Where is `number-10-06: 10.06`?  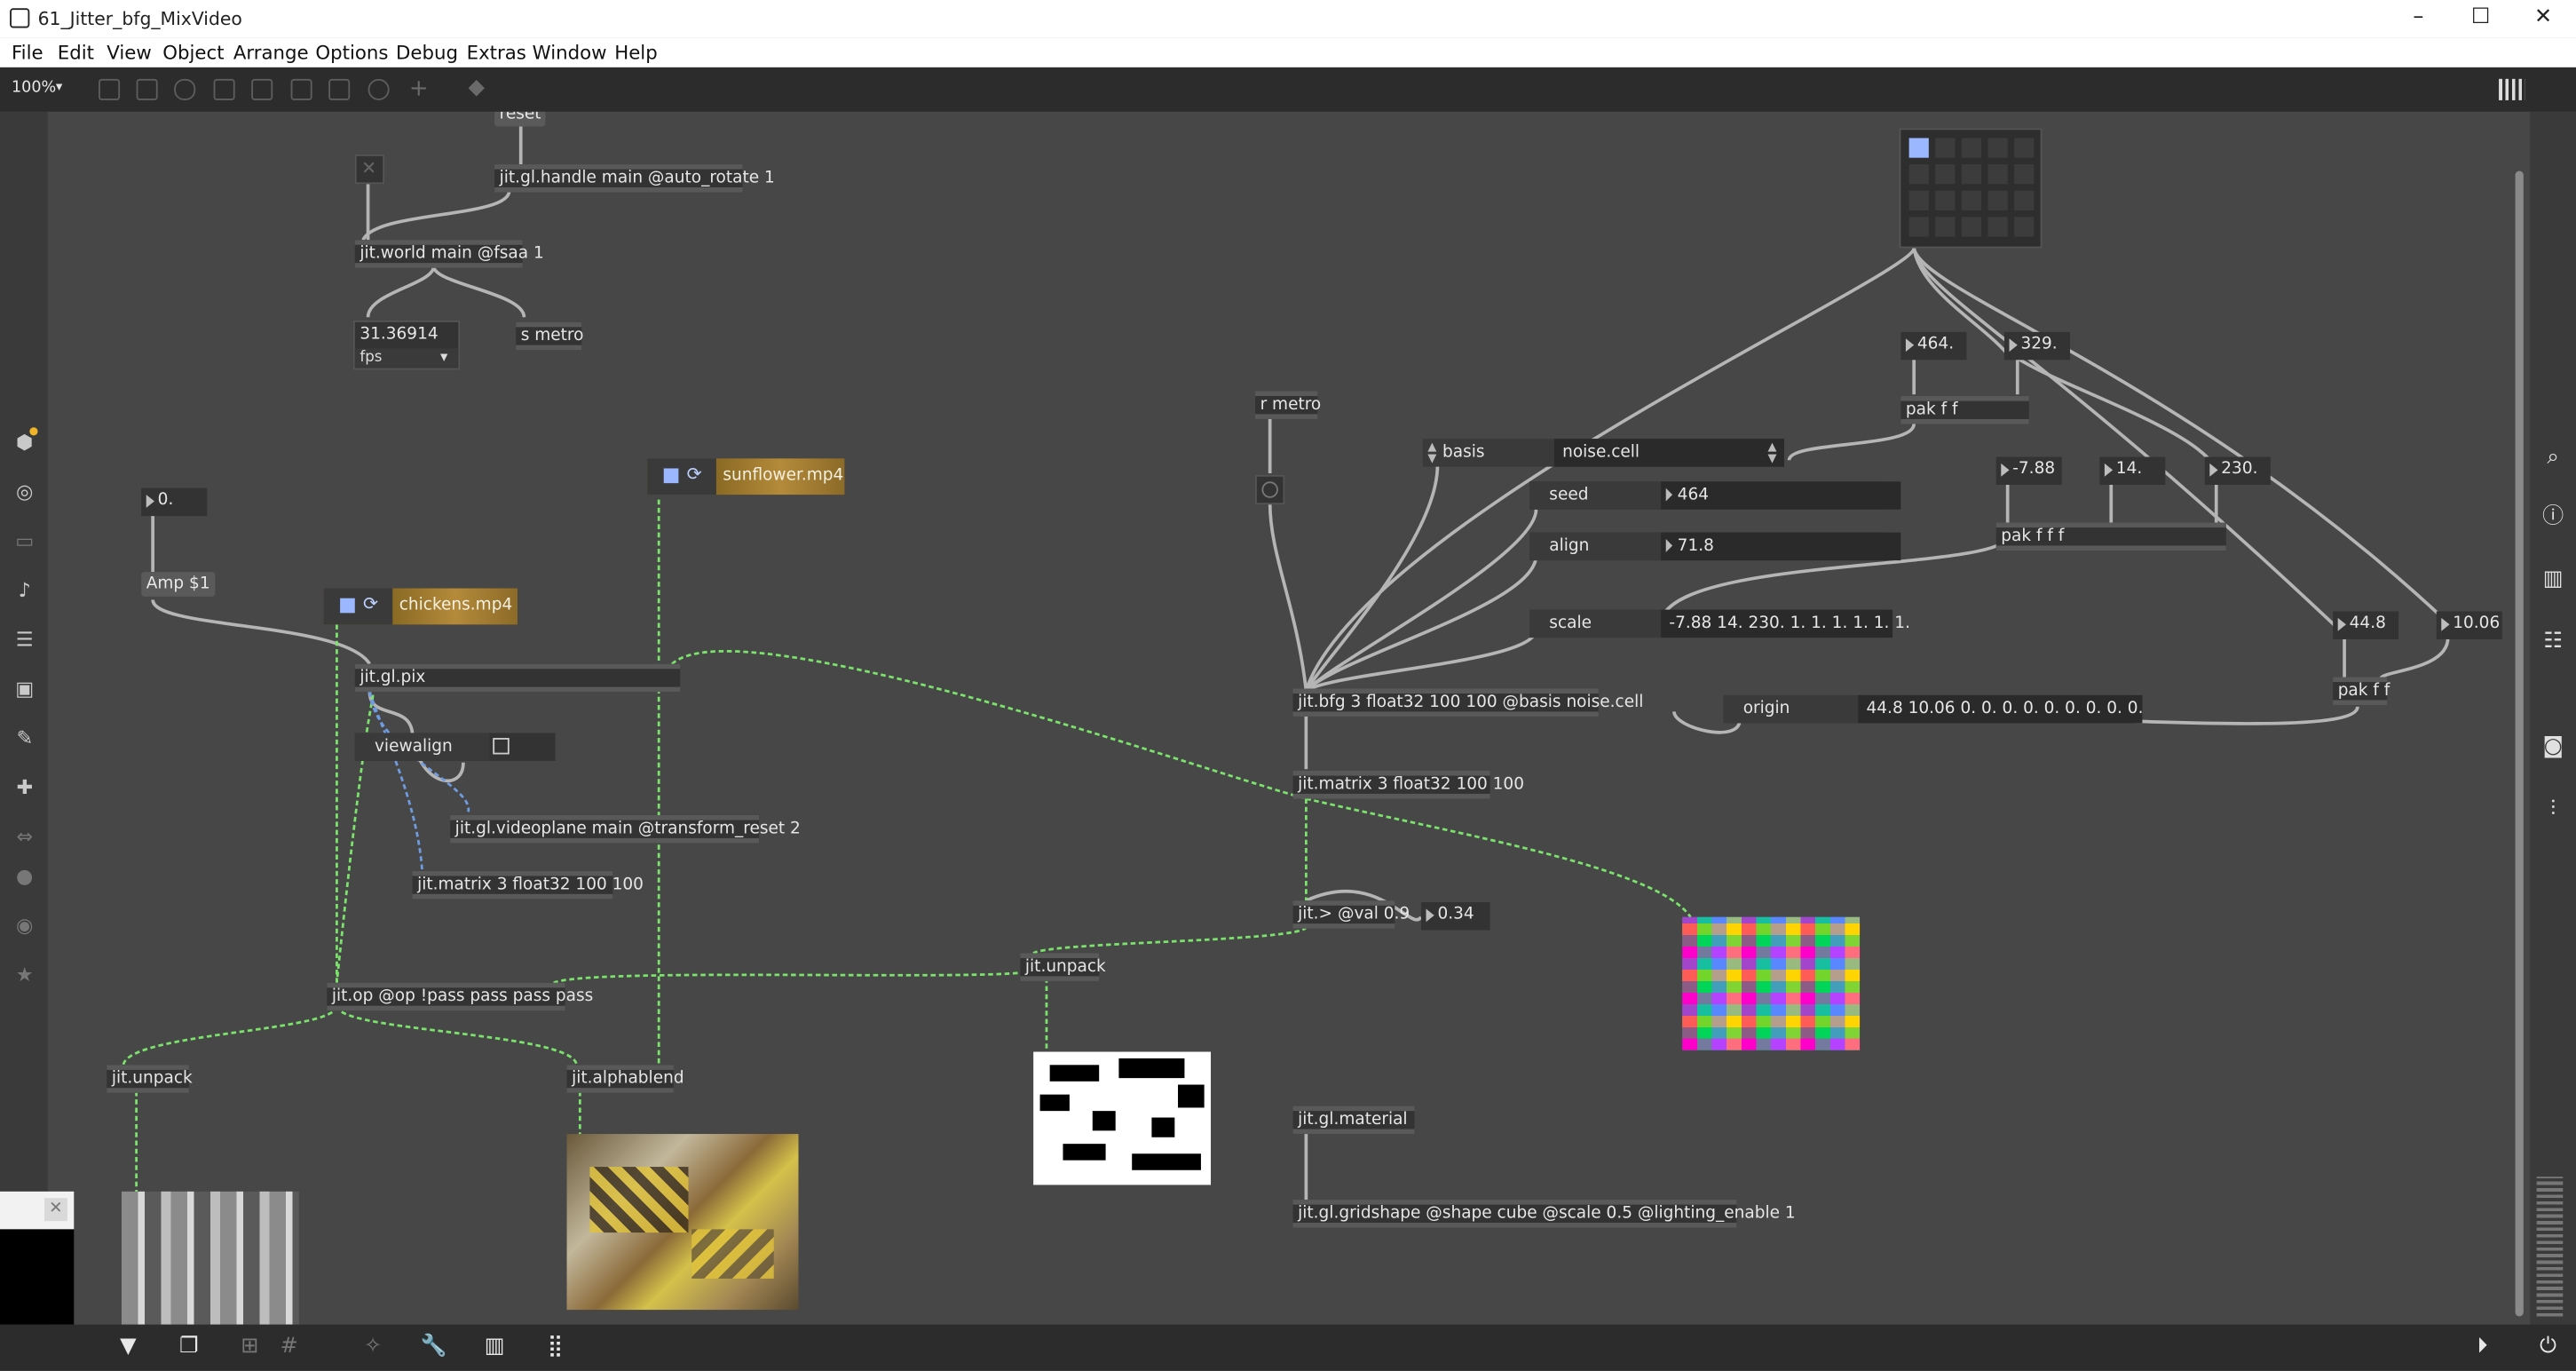
number-10-06: 10.06 is located at coordinates (2469, 625).